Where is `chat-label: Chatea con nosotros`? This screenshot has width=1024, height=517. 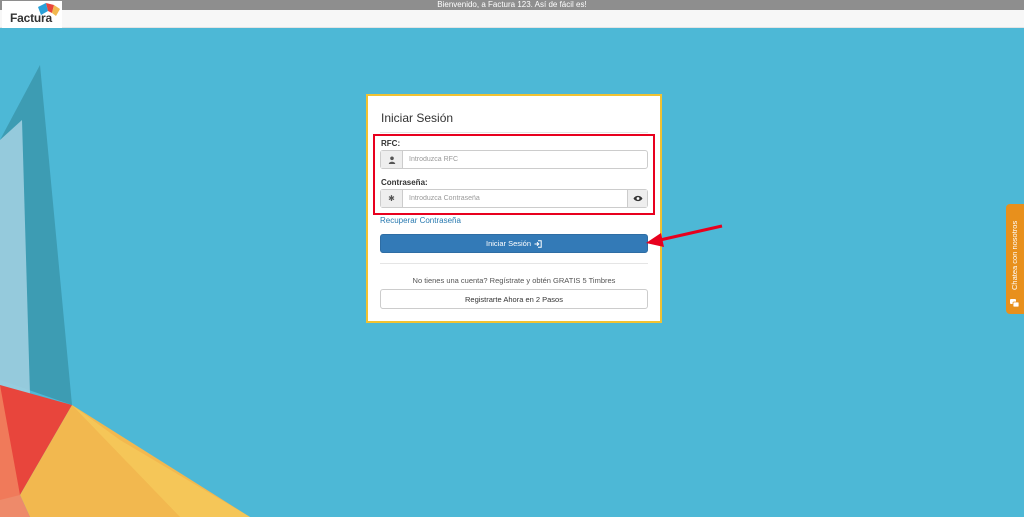
chat-label: Chatea con nosotros is located at coordinates (1014, 255).